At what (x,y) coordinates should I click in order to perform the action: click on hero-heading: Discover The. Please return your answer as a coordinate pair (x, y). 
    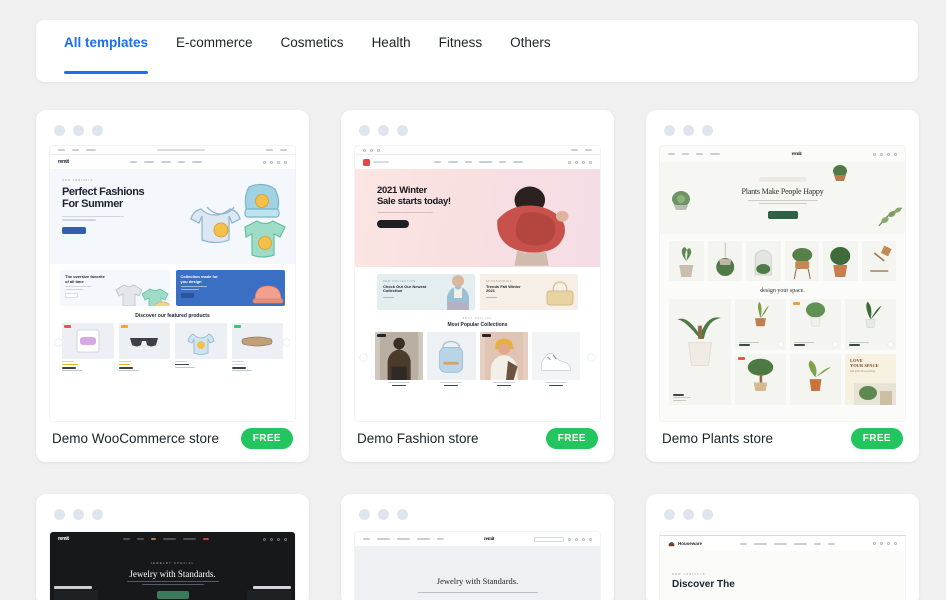
    Looking at the image, I should click on (703, 584).